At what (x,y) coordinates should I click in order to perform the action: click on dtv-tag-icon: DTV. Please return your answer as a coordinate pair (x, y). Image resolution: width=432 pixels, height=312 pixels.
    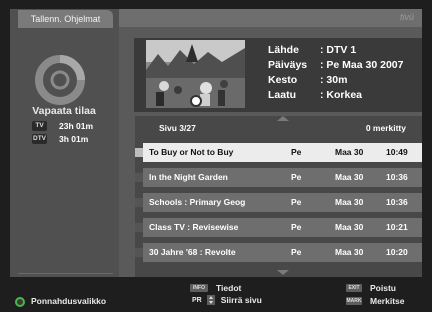
    Looking at the image, I should click on (39, 138).